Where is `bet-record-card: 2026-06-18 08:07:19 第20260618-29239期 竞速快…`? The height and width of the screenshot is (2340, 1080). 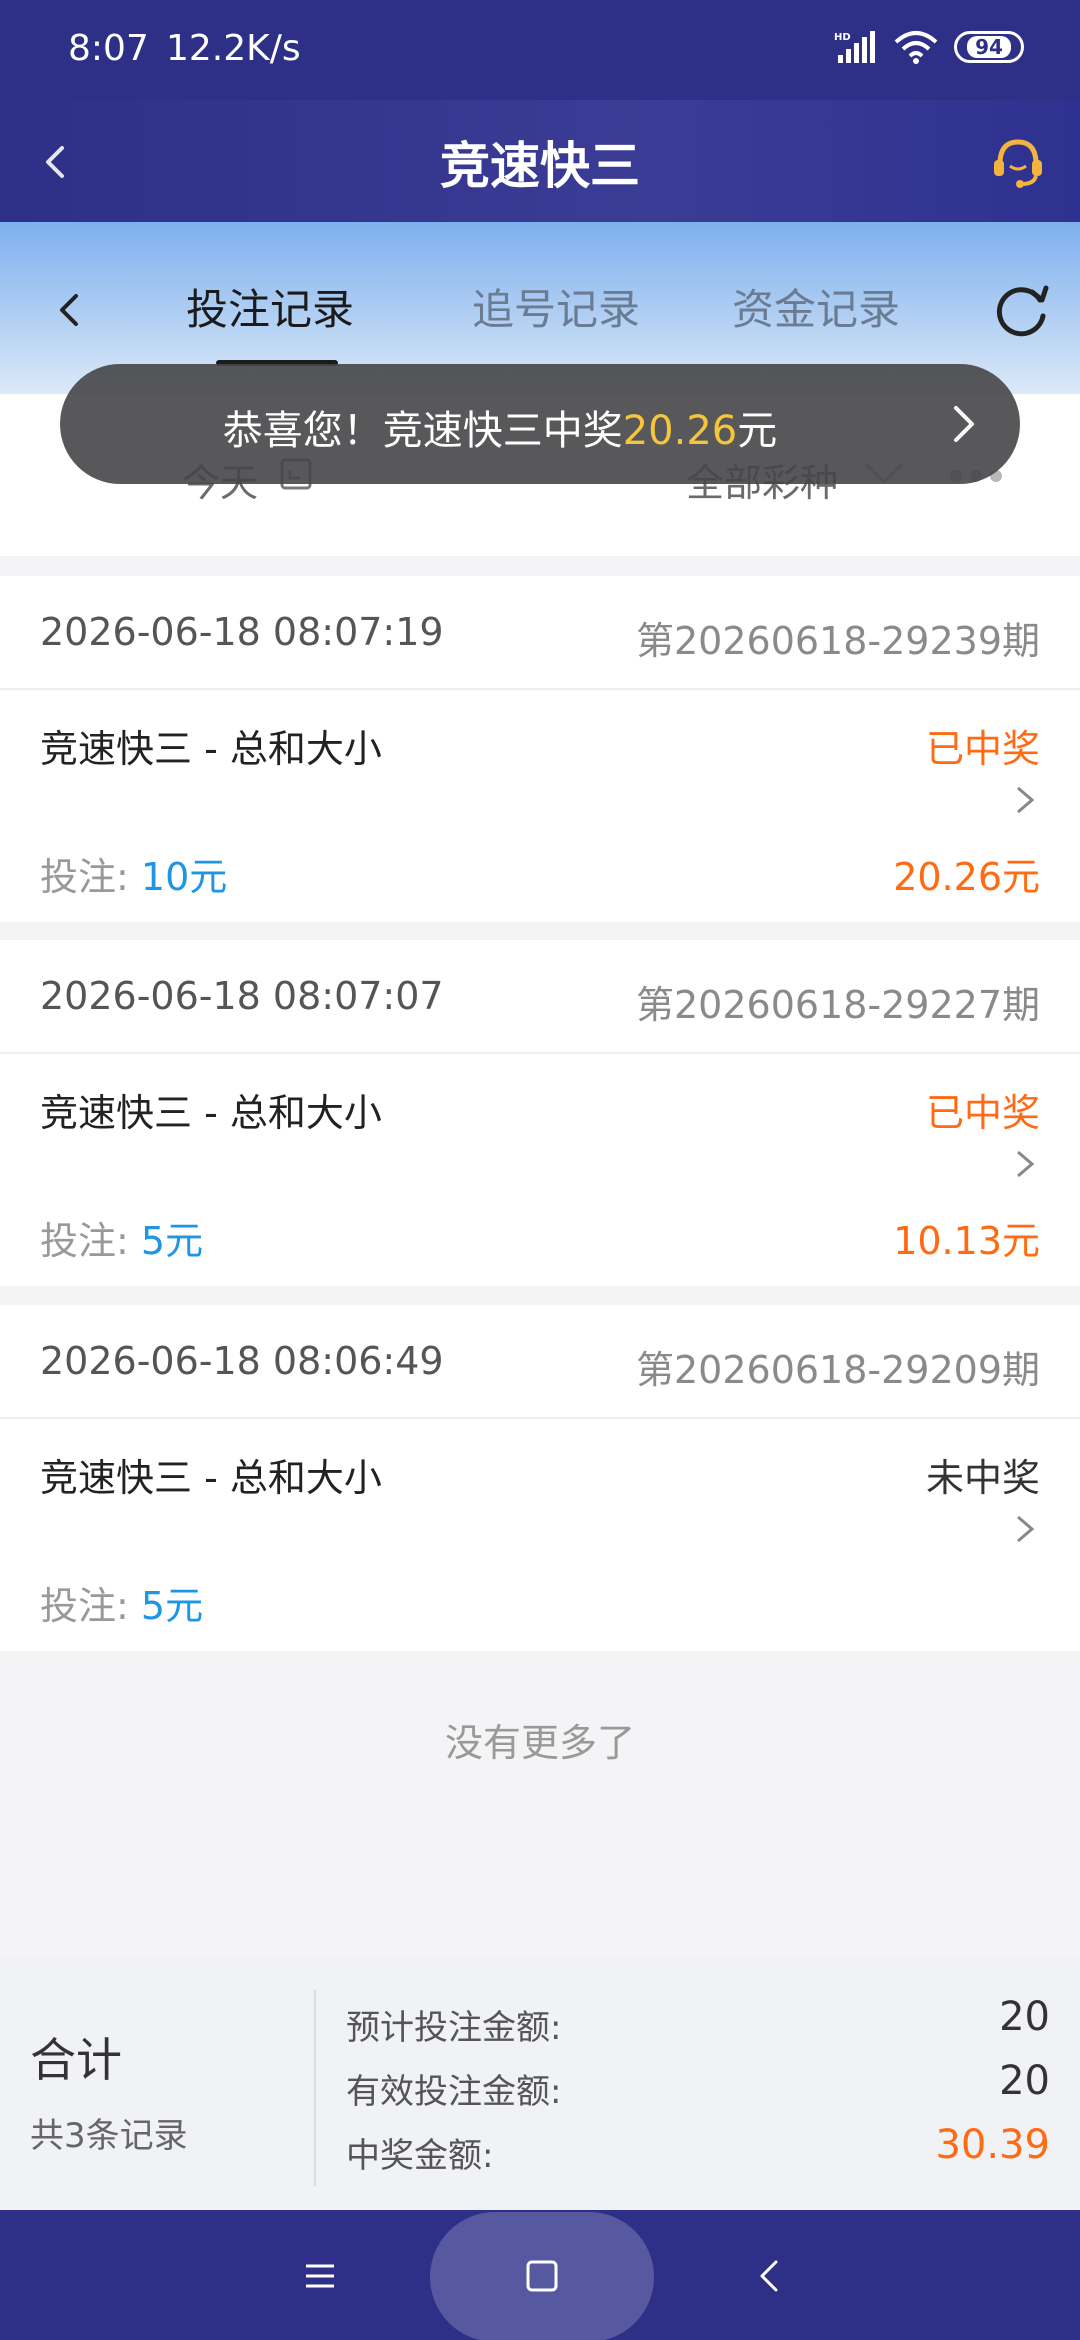 bet-record-card: 2026-06-18 08:07:19 第20260618-29239期 竞速快… is located at coordinates (540, 749).